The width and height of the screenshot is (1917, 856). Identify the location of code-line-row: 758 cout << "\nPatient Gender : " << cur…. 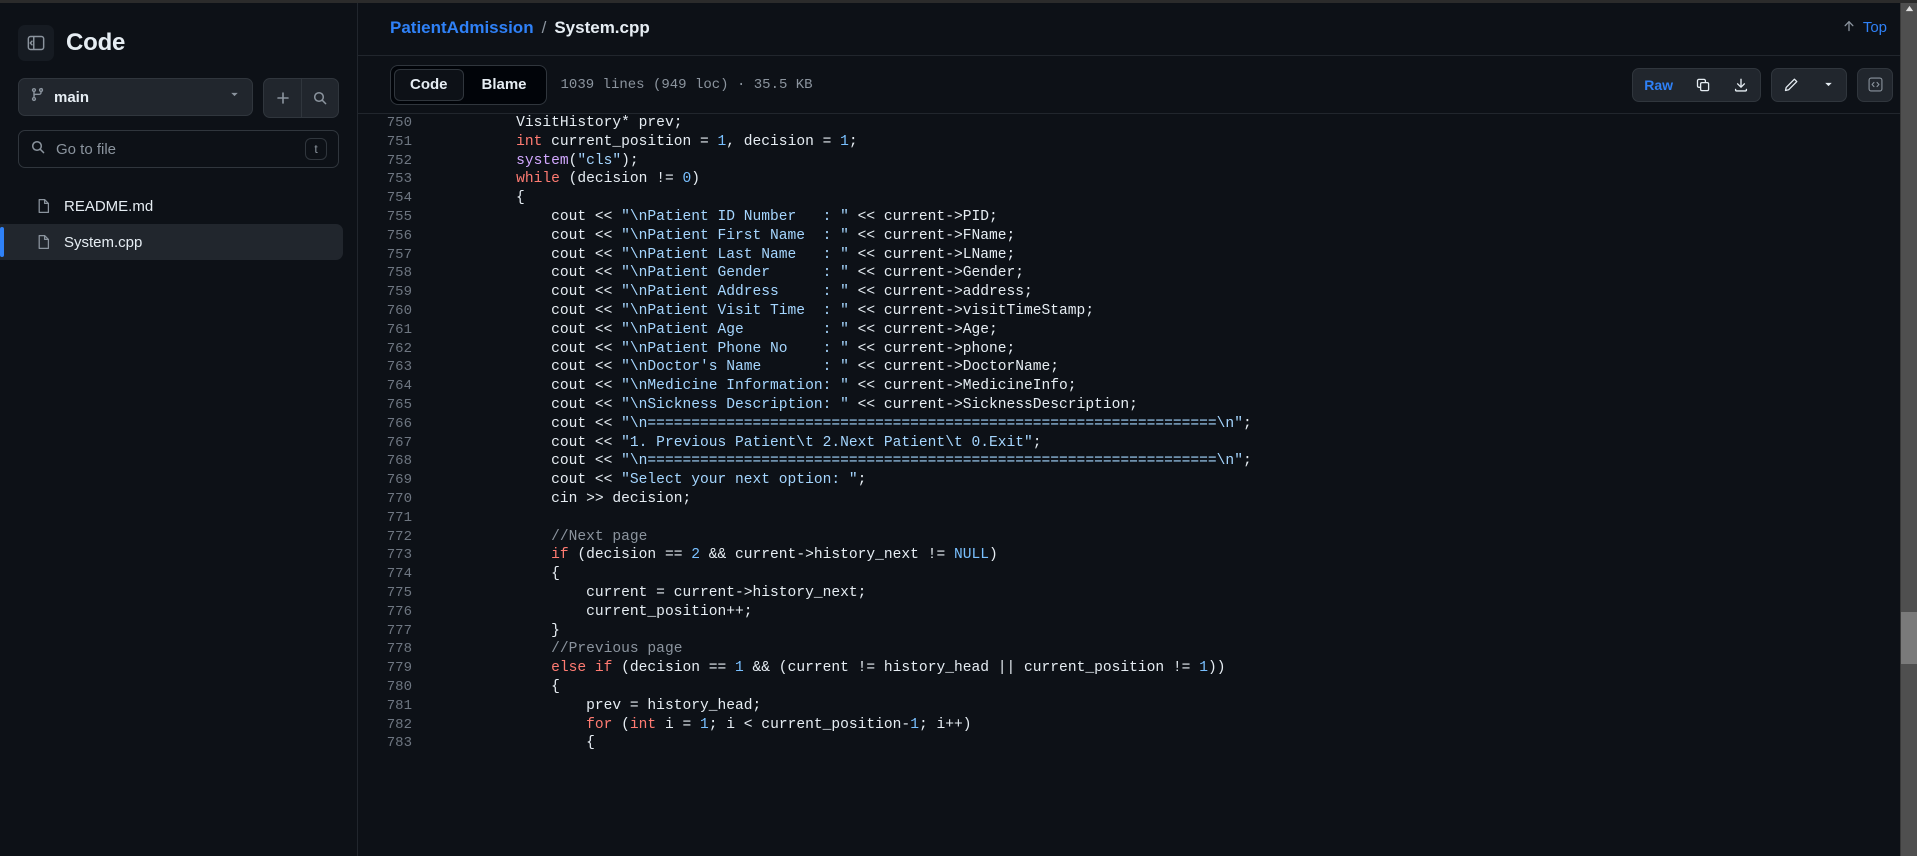
(1137, 273).